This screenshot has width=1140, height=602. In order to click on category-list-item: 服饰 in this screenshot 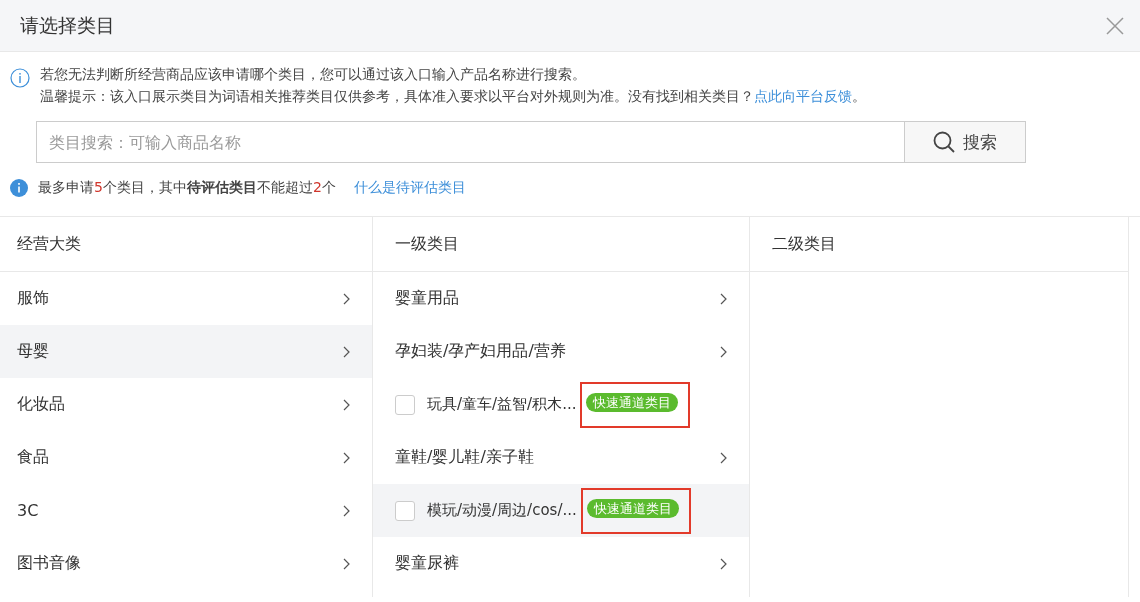, I will do `click(186, 298)`.